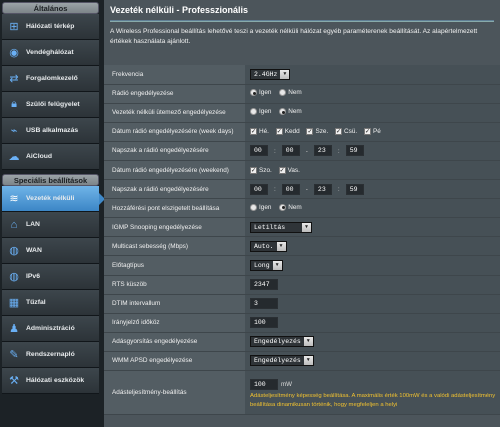 The height and width of the screenshot is (427, 500). What do you see at coordinates (346, 132) in the screenshot?
I see `weekday-checkbox-thu: ✓ Csü.` at bounding box center [346, 132].